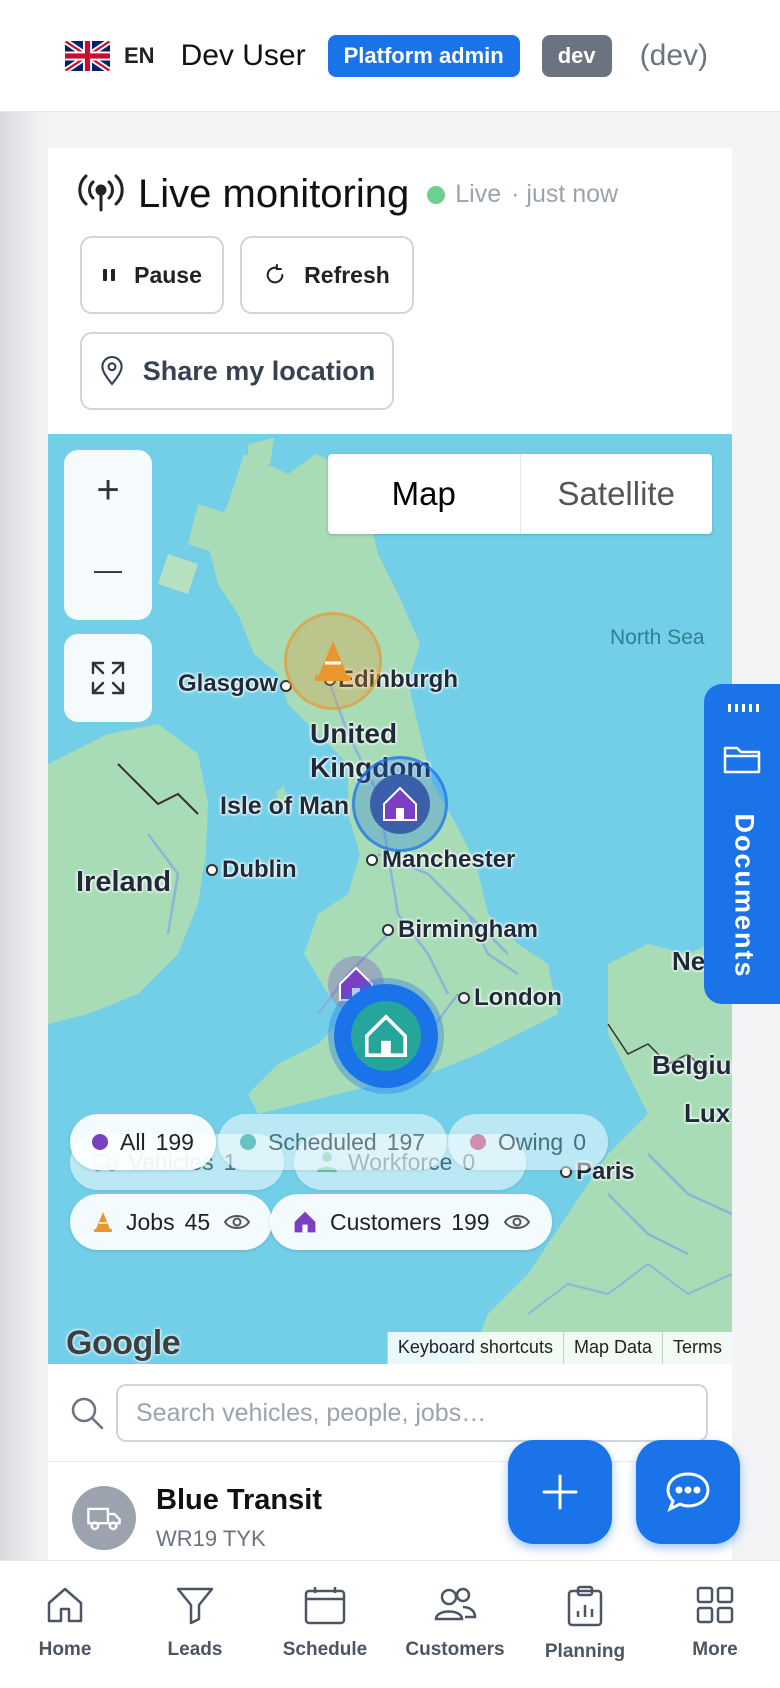  What do you see at coordinates (108, 570) in the screenshot?
I see `zoom-out-button: —` at bounding box center [108, 570].